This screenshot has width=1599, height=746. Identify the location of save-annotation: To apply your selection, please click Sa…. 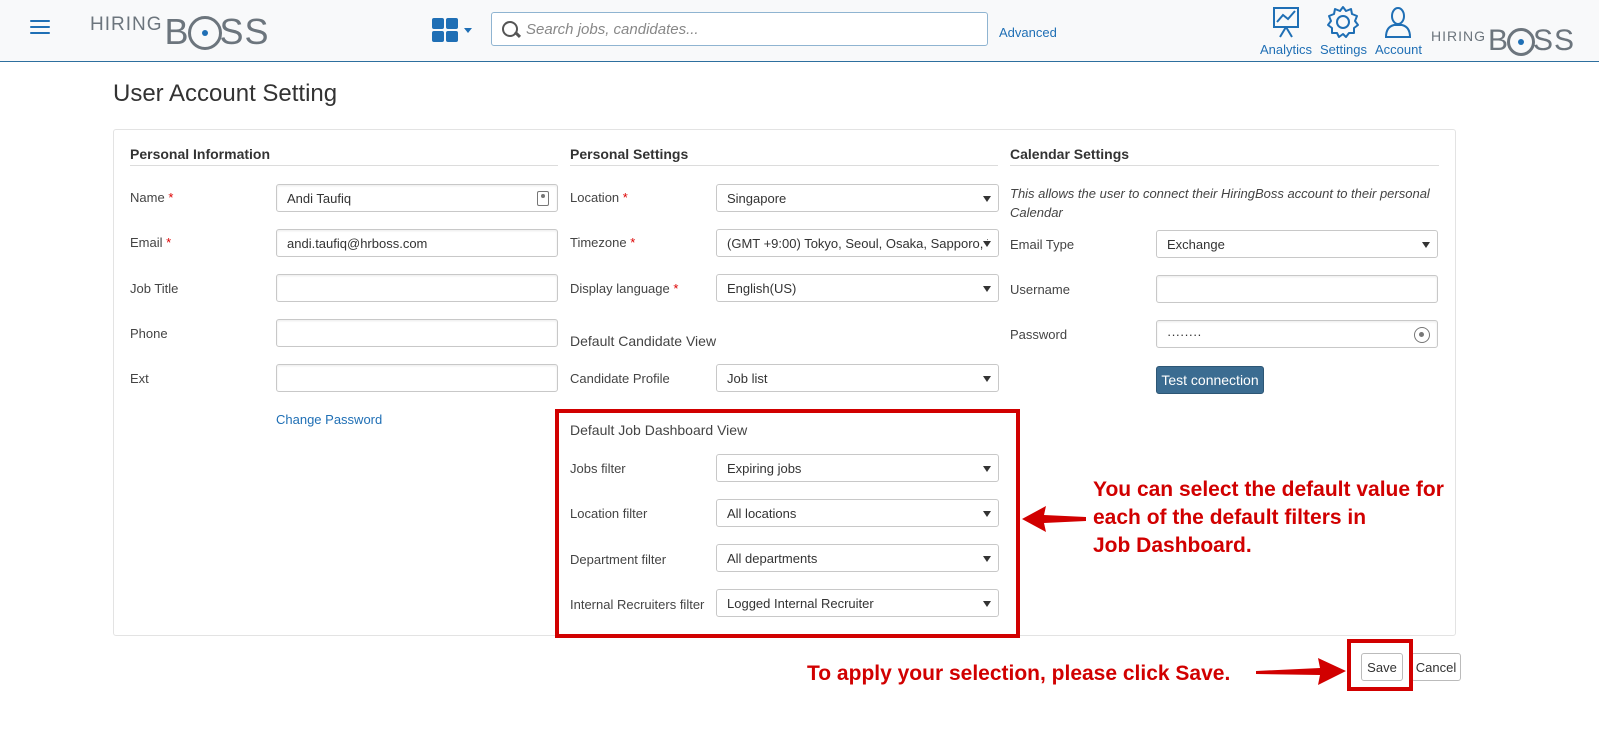
(1019, 673).